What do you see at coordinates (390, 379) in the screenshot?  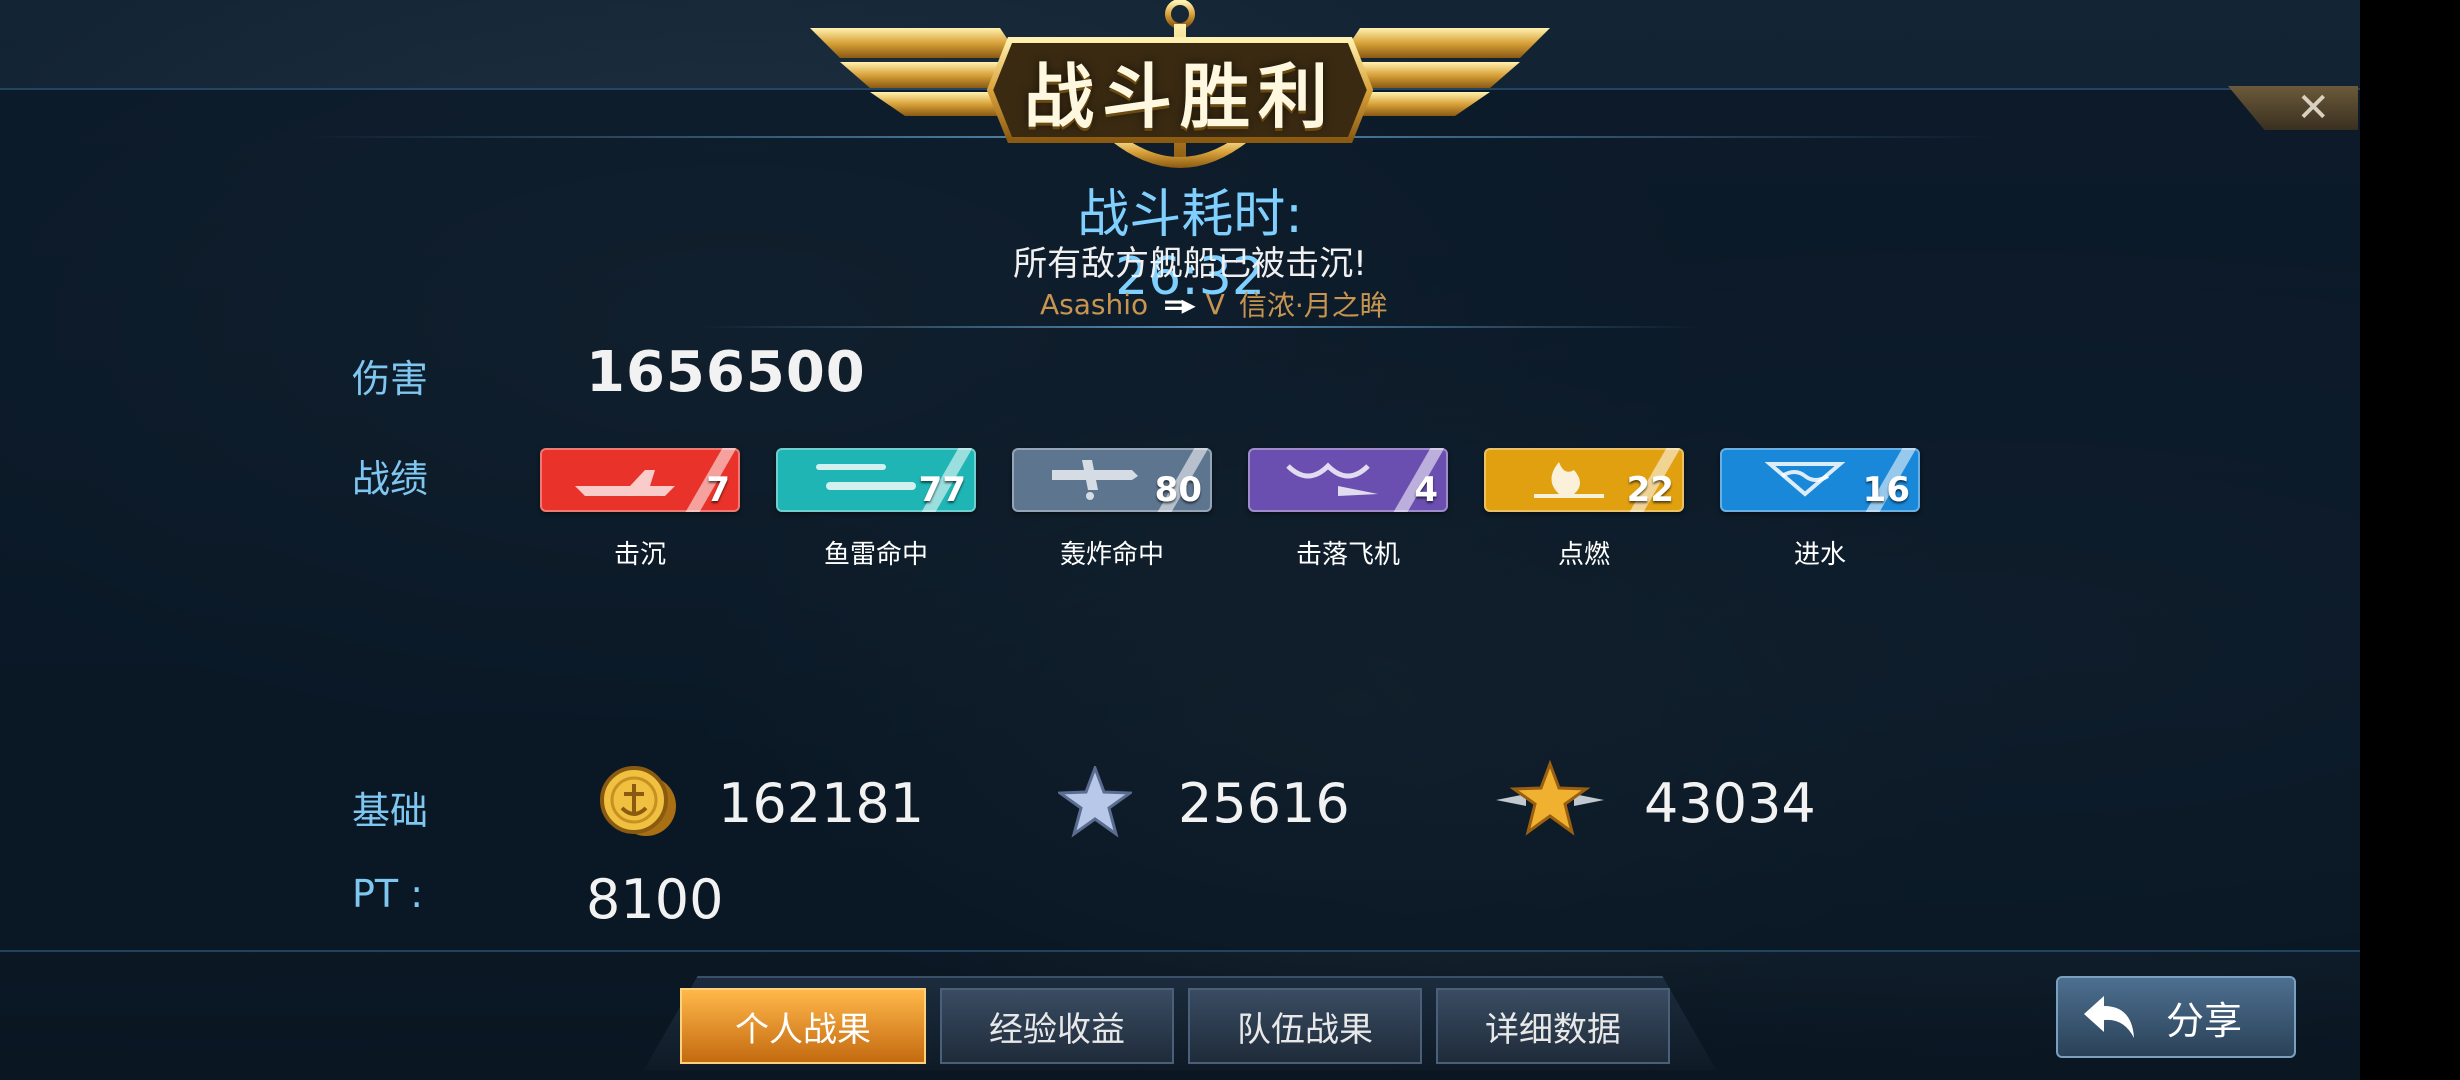 I see `damage-label: 伤害` at bounding box center [390, 379].